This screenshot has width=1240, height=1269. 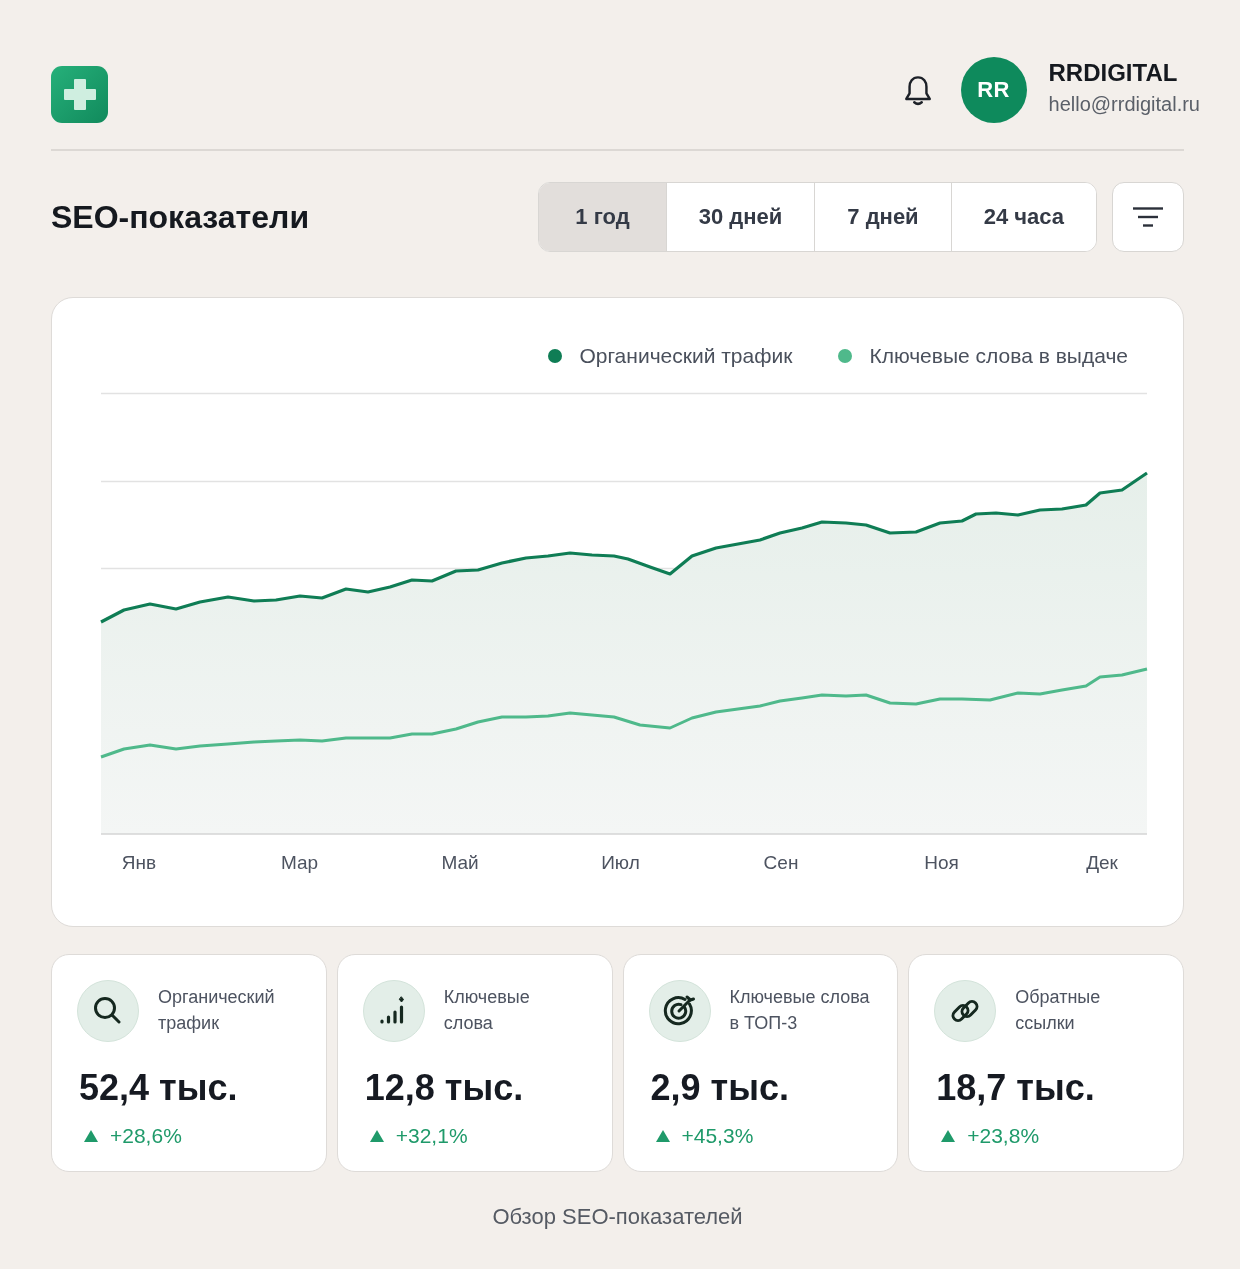 What do you see at coordinates (1124, 104) in the screenshot?
I see `account-email: hello@rrdigital.ru` at bounding box center [1124, 104].